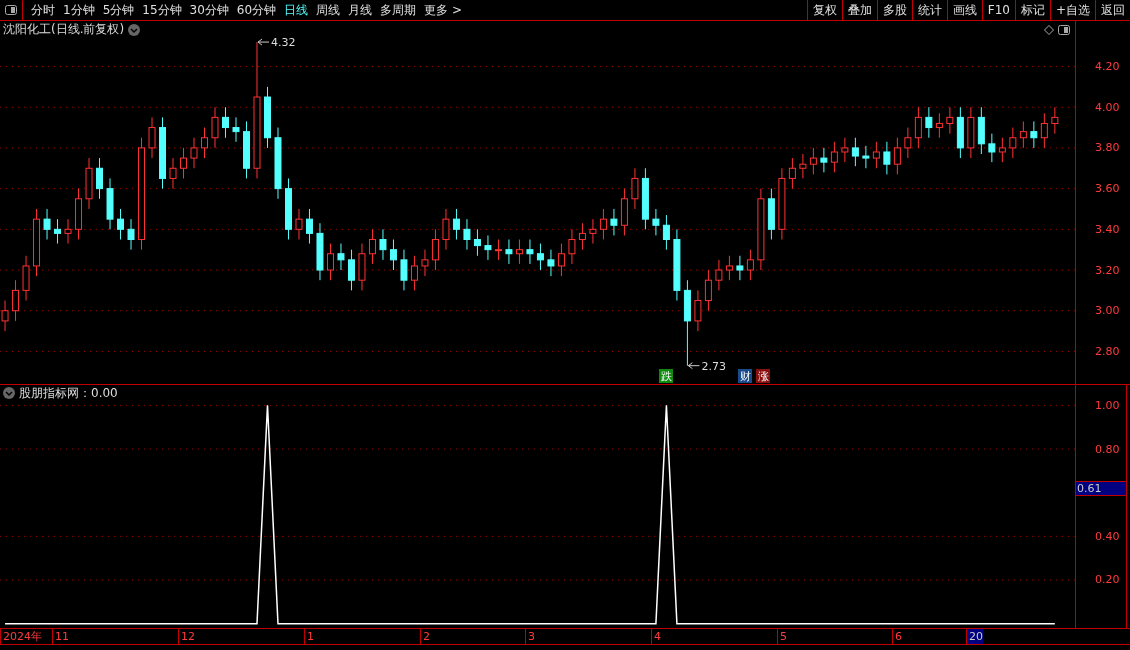  Describe the element at coordinates (296, 10) in the screenshot. I see `period-tab: 日线` at that location.